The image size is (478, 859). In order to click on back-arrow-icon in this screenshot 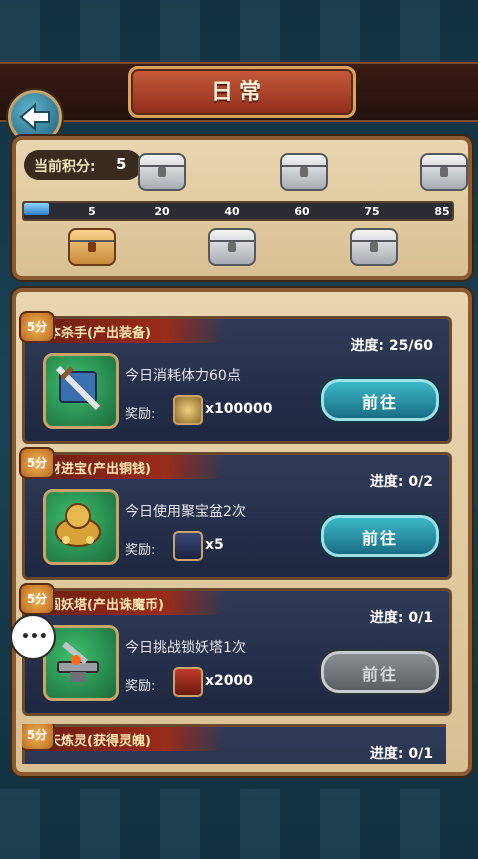, I will do `click(34, 117)`.